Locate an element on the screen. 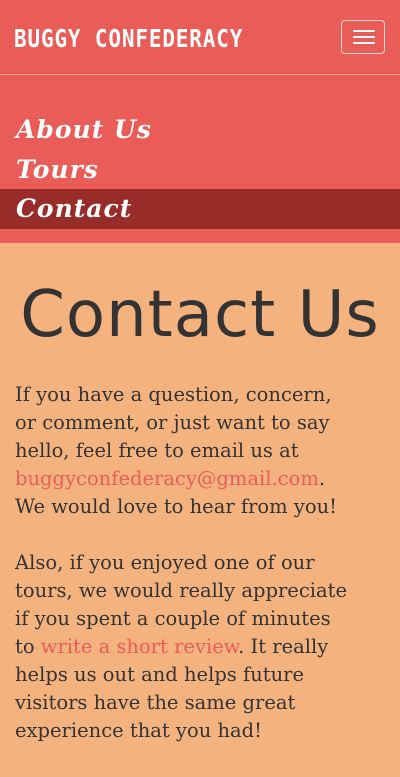 The height and width of the screenshot is (777, 400). page-title: Contact Us is located at coordinates (200, 315).